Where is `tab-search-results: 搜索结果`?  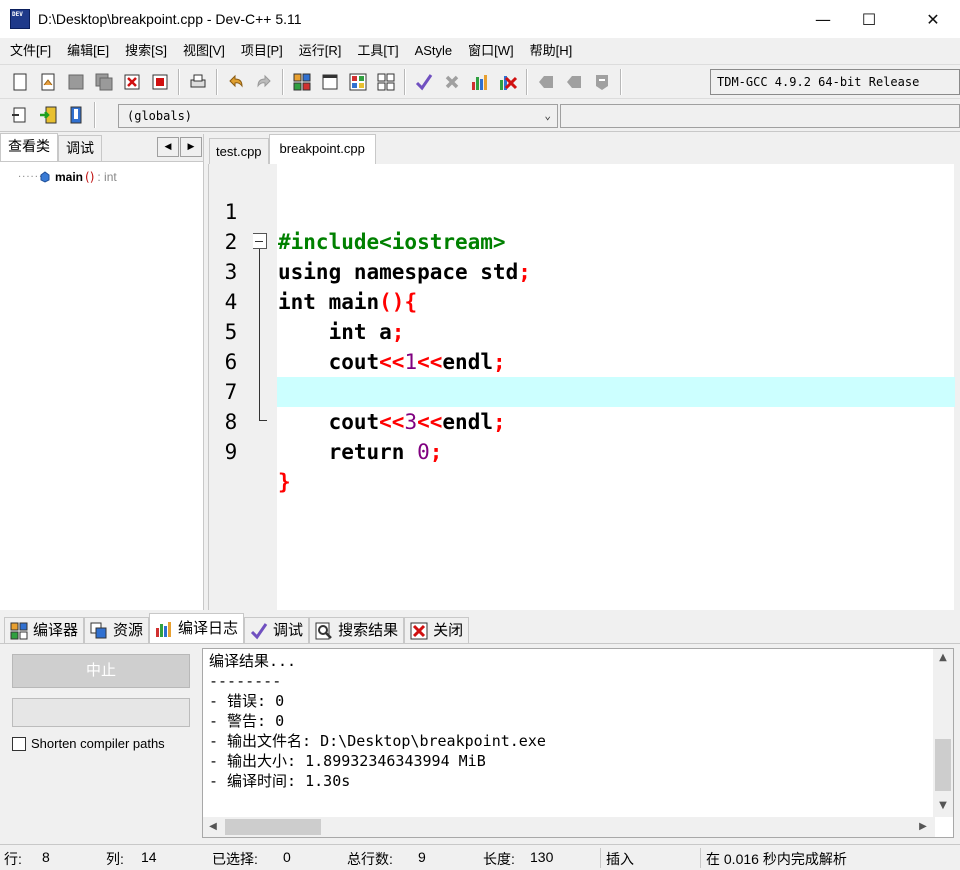
tab-search-results: 搜索结果 is located at coordinates (357, 630).